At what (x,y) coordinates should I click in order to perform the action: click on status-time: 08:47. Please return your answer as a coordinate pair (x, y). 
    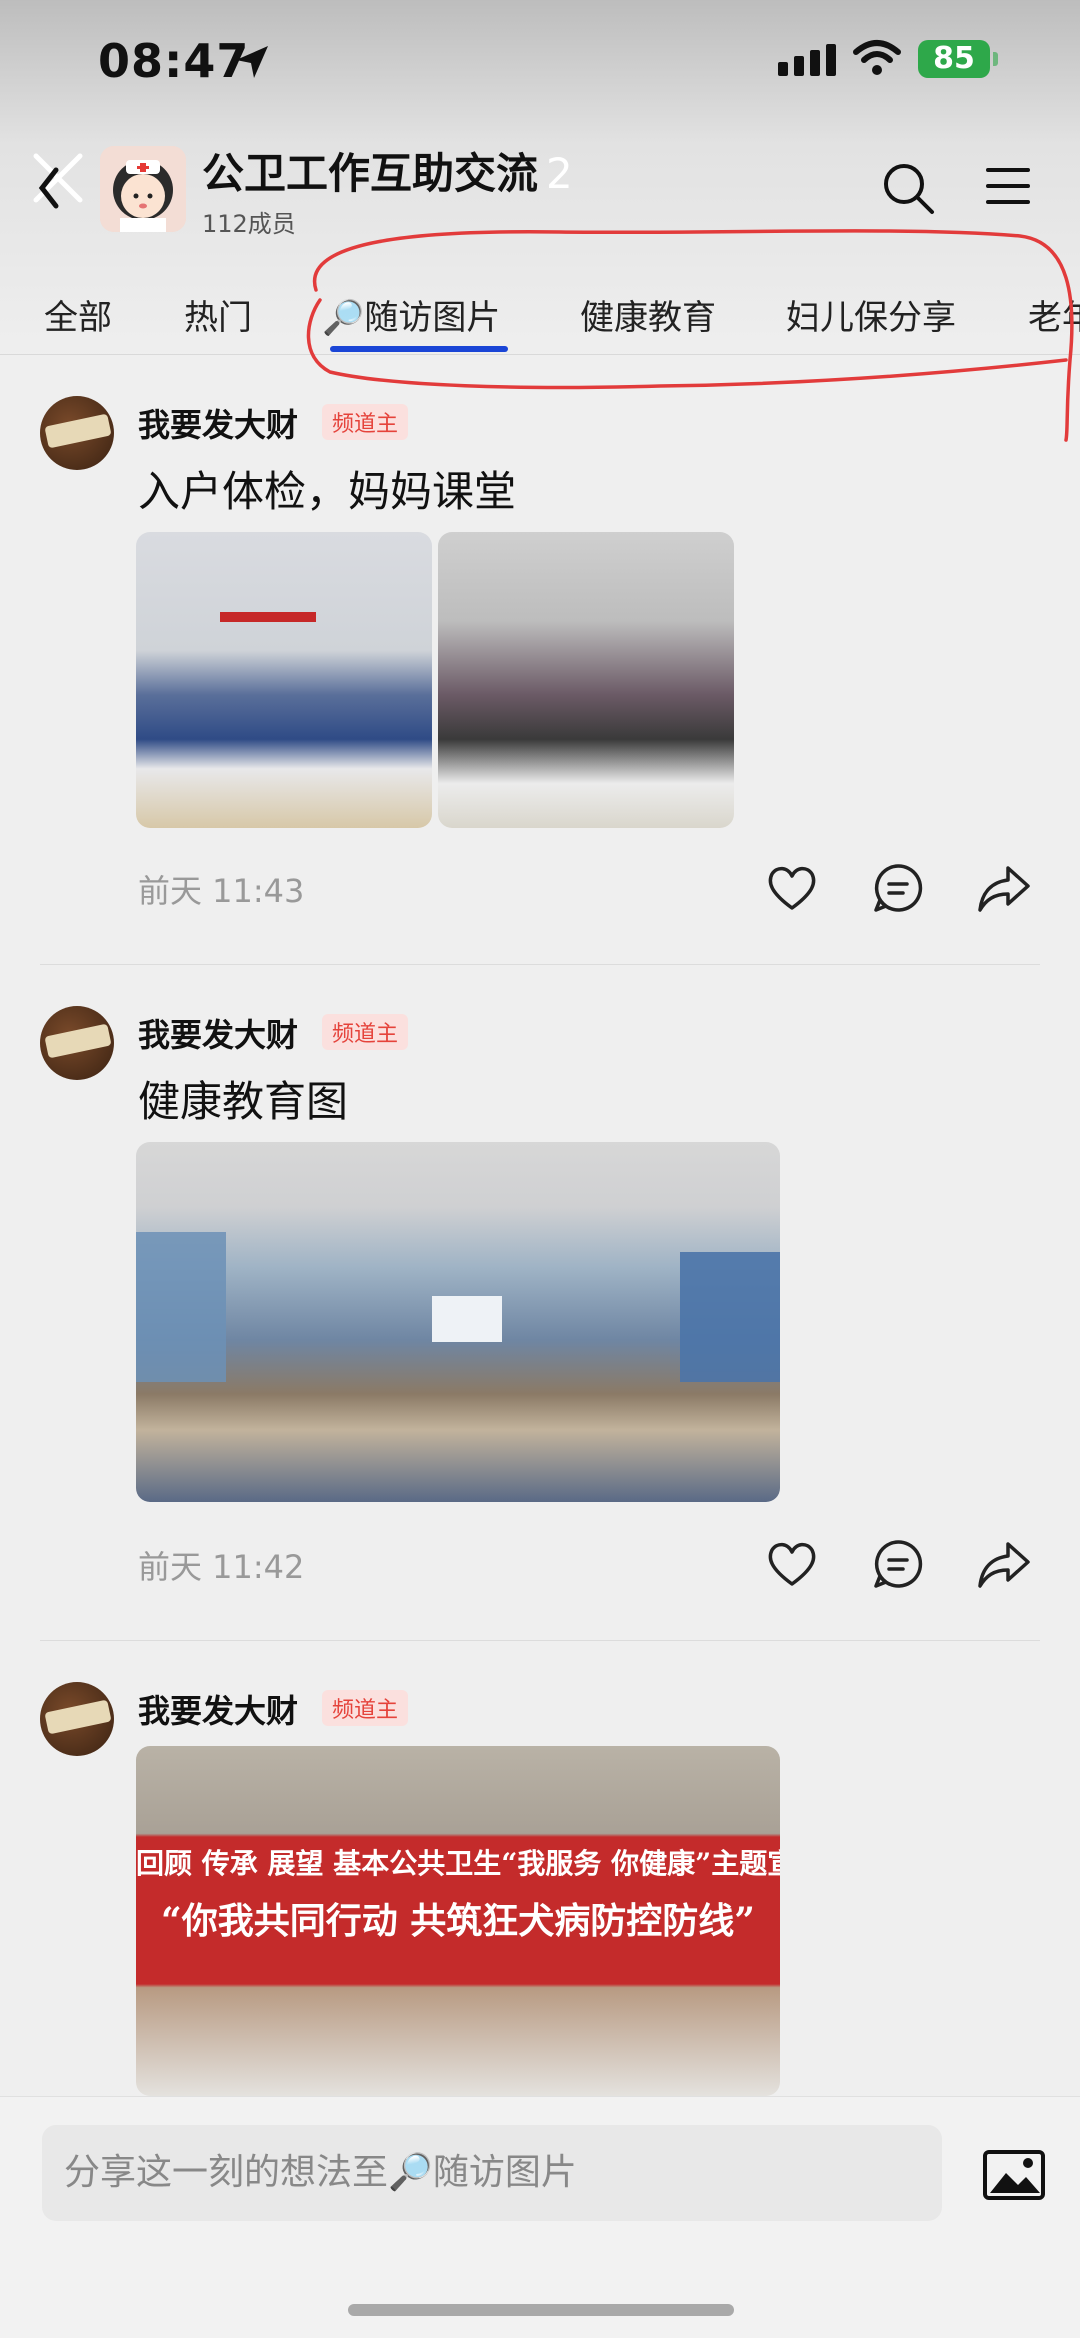
    Looking at the image, I should click on (174, 61).